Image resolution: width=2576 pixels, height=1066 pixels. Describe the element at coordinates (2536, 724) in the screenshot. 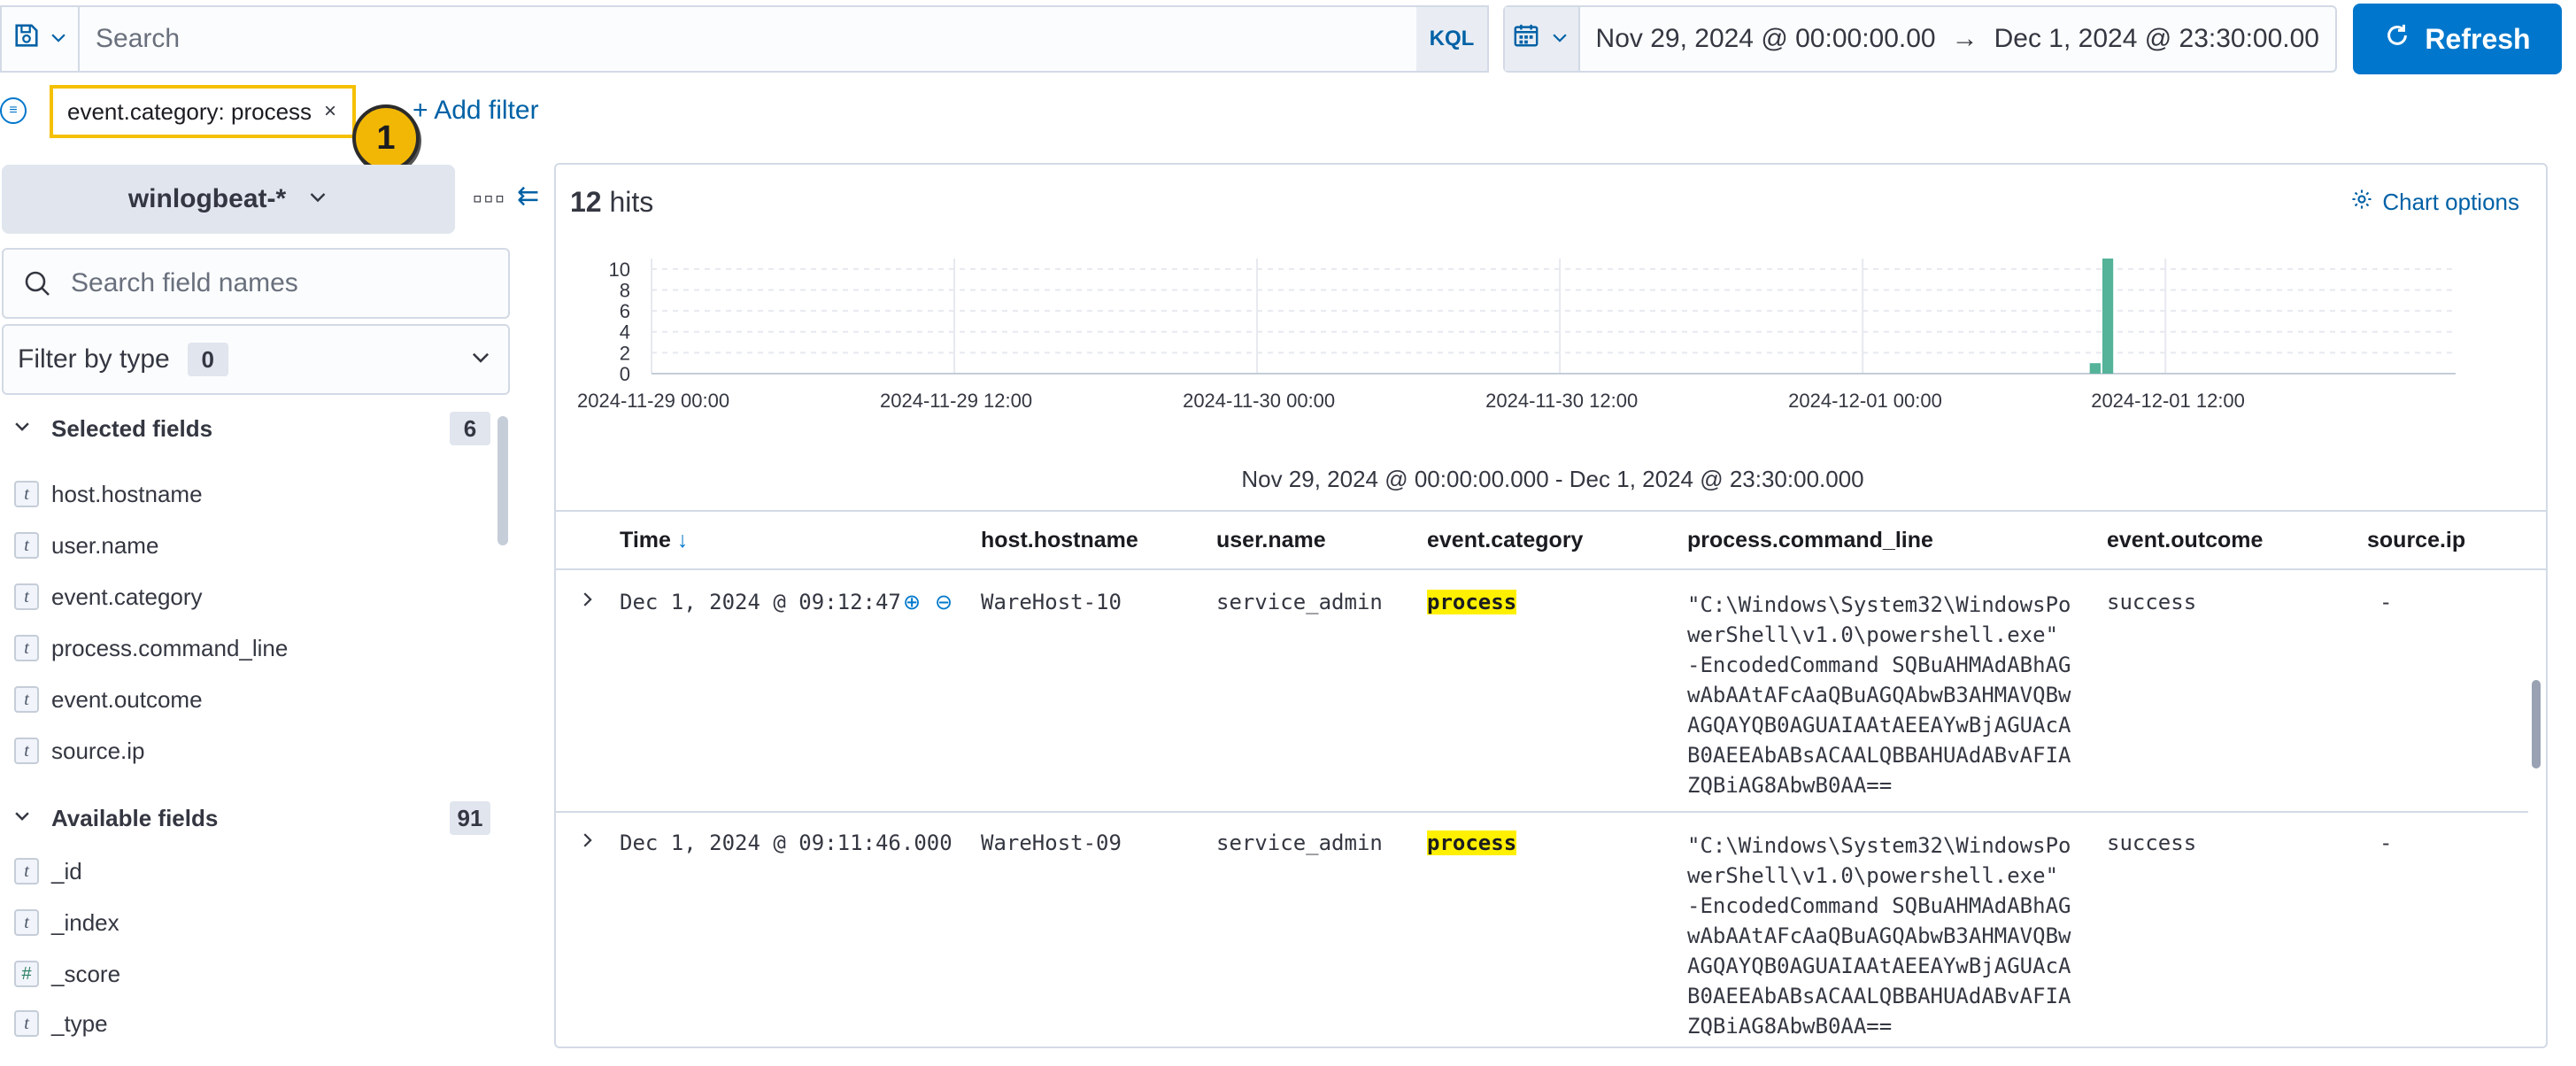

I see `table-scrollbar` at that location.